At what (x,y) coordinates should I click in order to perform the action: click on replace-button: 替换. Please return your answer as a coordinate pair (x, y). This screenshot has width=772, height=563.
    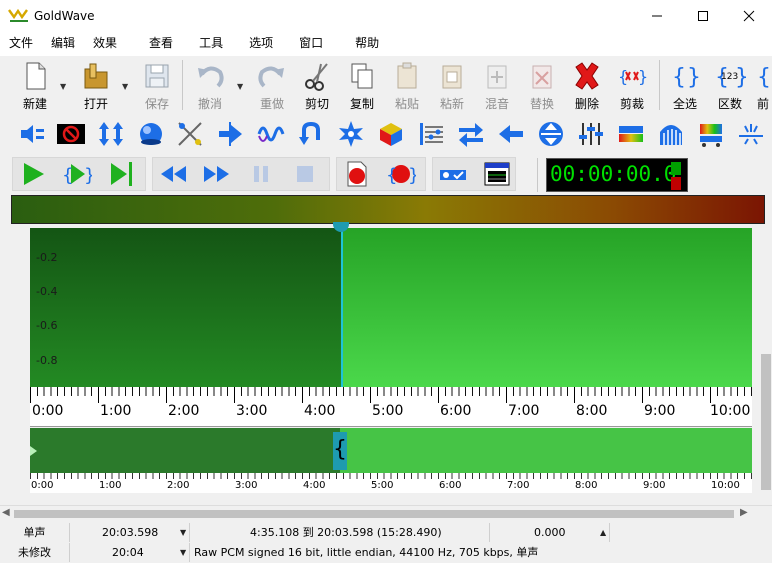
    Looking at the image, I should click on (542, 85).